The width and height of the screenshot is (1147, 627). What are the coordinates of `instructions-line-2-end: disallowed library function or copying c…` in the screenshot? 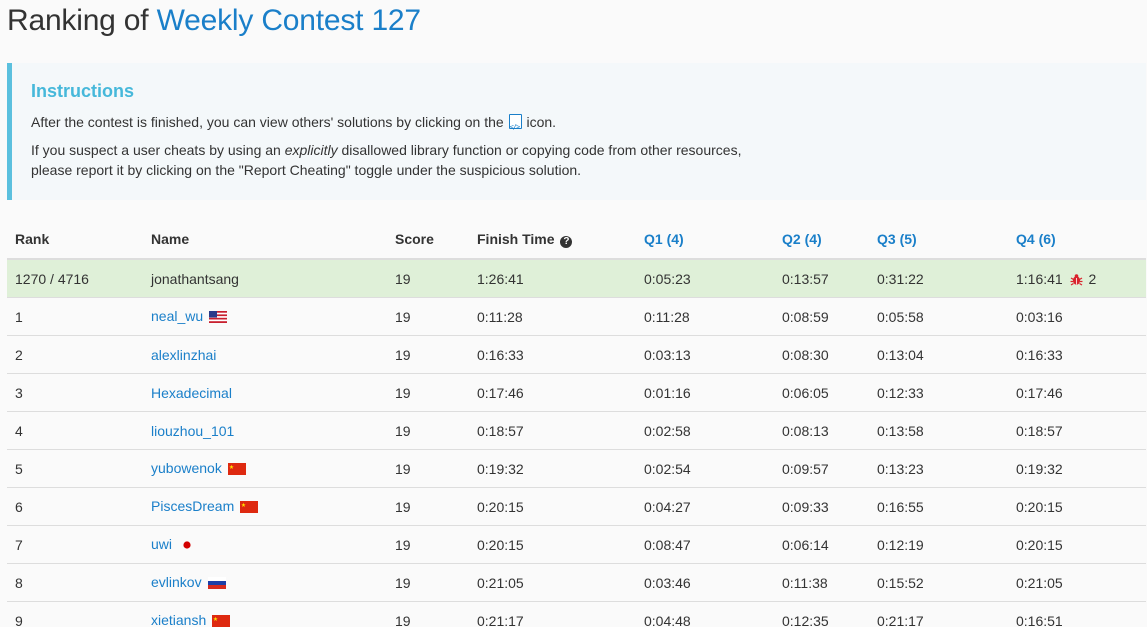 It's located at (541, 150).